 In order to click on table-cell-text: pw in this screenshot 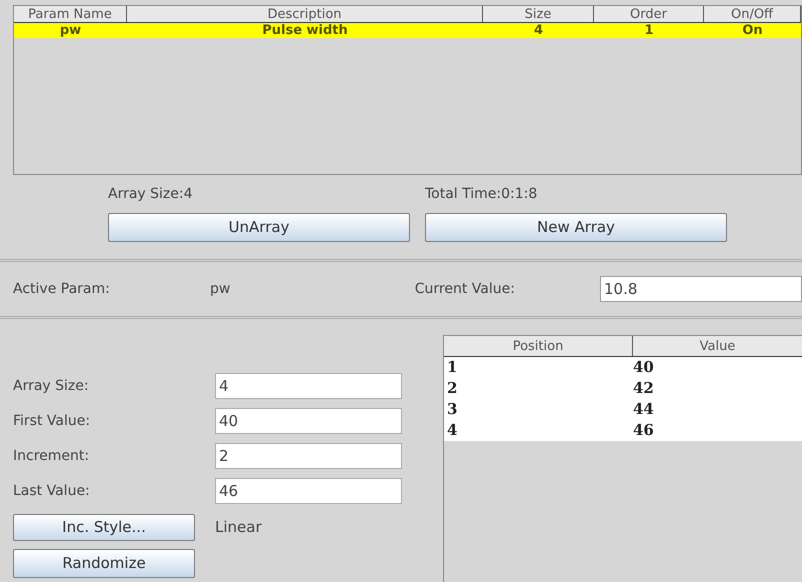, I will do `click(70, 30)`.